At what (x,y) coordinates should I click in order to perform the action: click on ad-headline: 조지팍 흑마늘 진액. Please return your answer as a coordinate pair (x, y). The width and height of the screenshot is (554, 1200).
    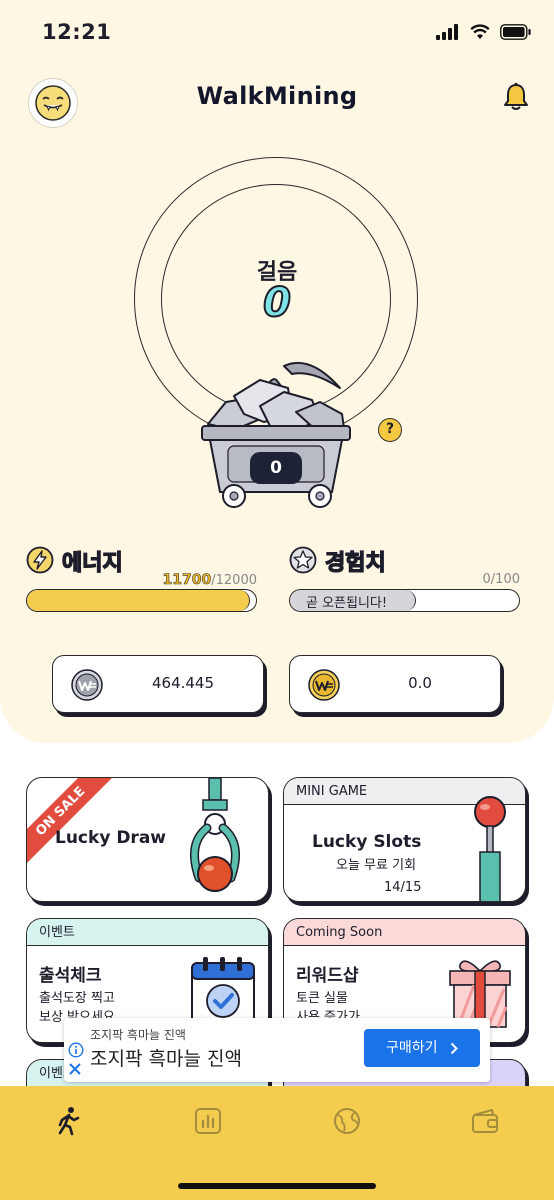
    Looking at the image, I should click on (166, 1059).